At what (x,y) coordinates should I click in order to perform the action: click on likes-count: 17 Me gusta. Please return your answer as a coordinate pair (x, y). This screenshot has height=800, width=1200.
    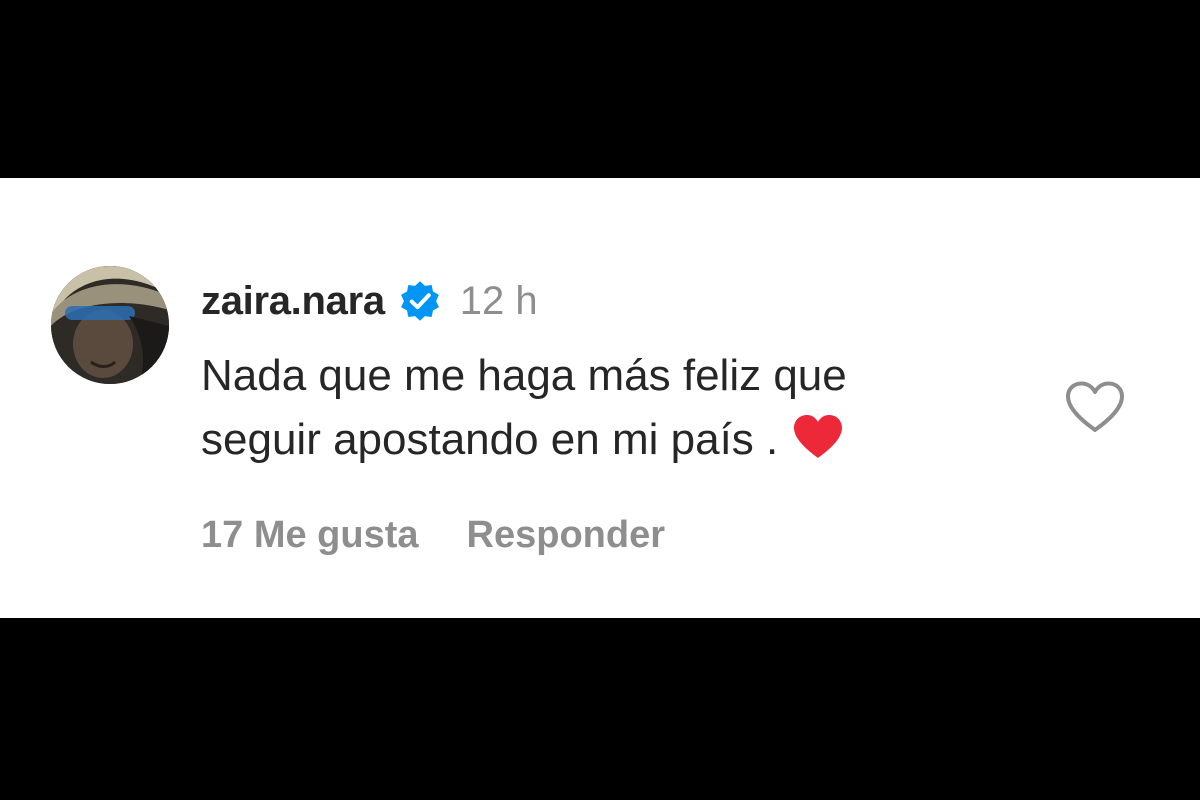
    Looking at the image, I should click on (310, 535).